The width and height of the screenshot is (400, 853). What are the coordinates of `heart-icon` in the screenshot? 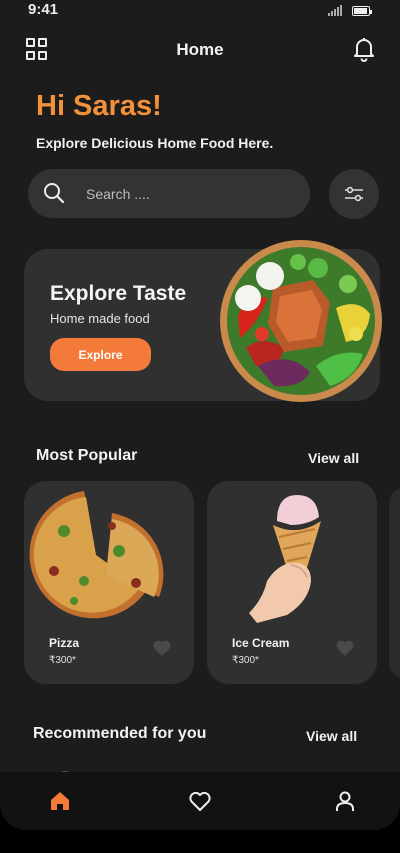 It's located at (200, 801).